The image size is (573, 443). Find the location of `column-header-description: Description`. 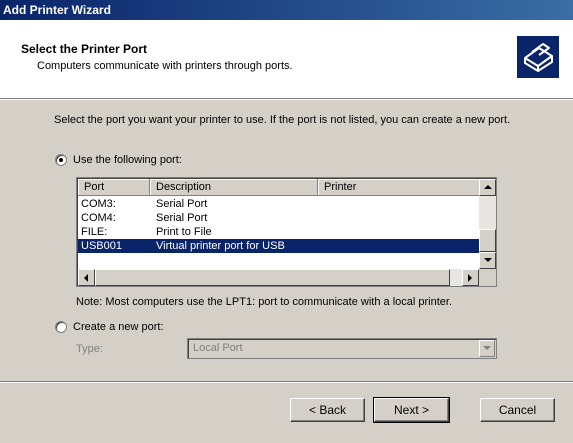

column-header-description: Description is located at coordinates (234, 187).